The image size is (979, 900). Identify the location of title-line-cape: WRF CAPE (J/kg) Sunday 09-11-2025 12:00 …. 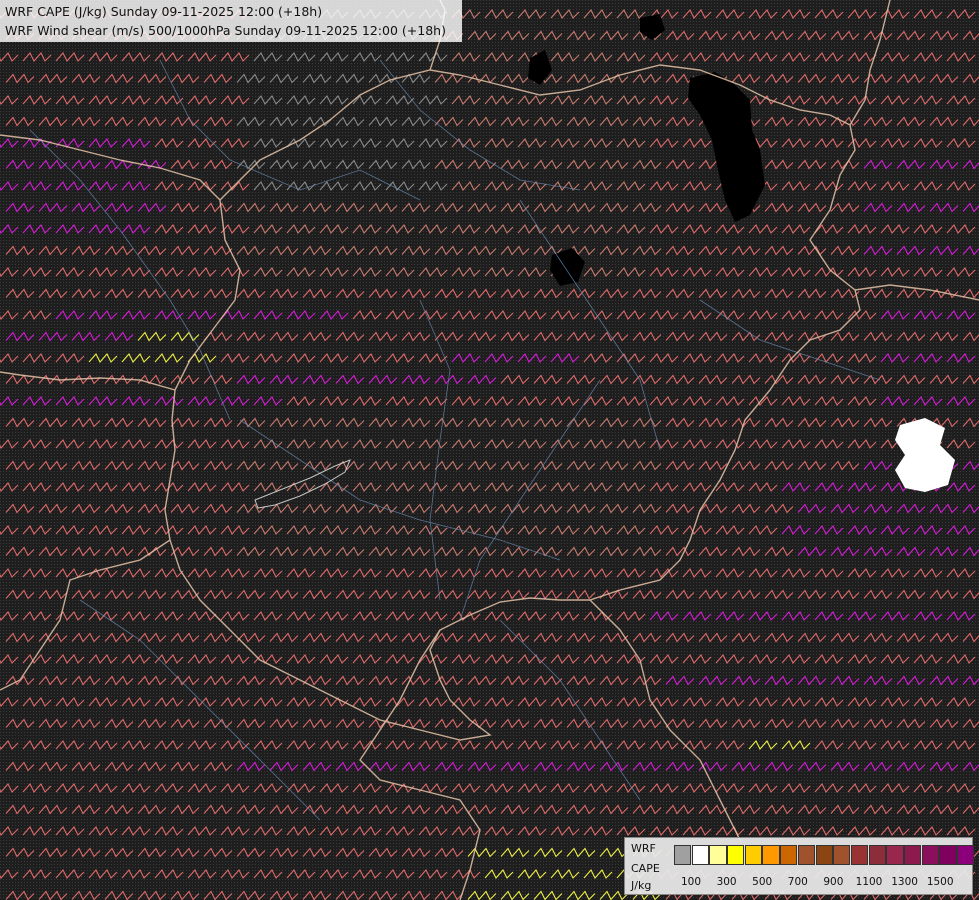
(164, 11).